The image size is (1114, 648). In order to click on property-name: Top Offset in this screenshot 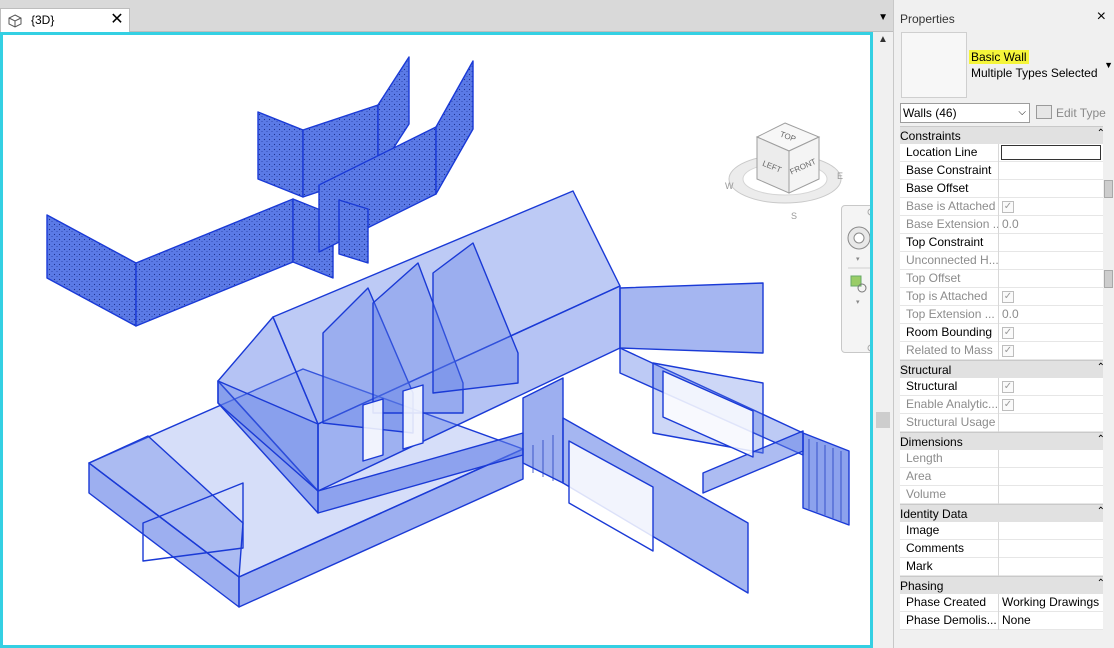, I will do `click(949, 279)`.